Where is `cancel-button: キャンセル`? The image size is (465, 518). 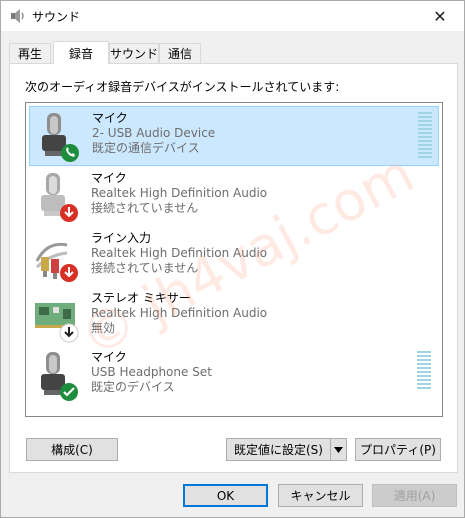
cancel-button: キャンセル is located at coordinates (320, 495).